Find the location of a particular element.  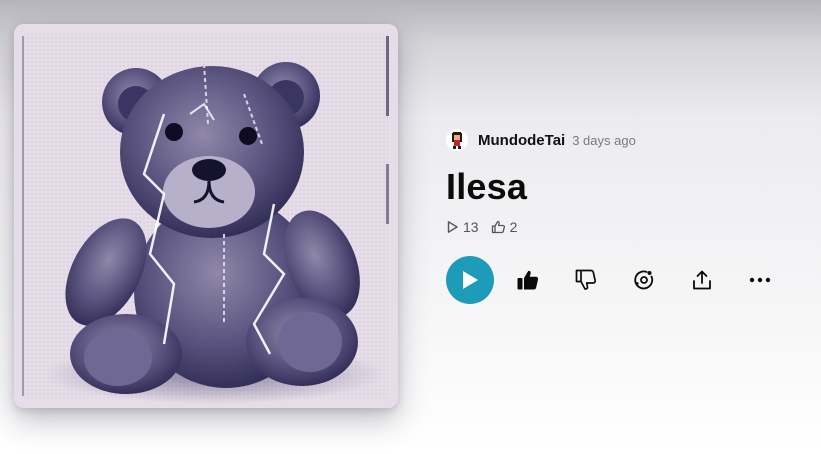

avatar is located at coordinates (457, 140).